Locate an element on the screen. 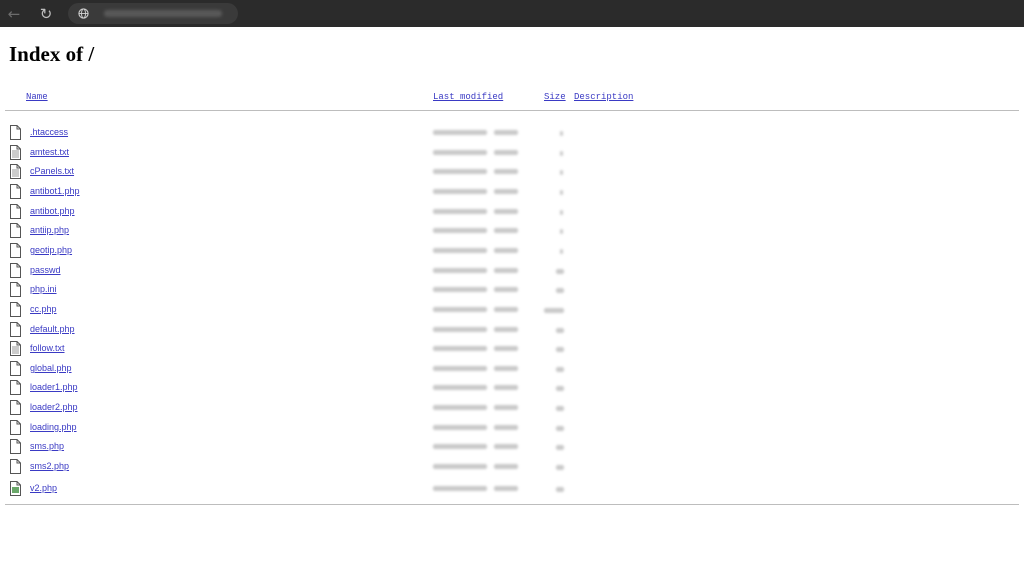 This screenshot has height=582, width=1024. file-row: php.ini is located at coordinates (512, 295).